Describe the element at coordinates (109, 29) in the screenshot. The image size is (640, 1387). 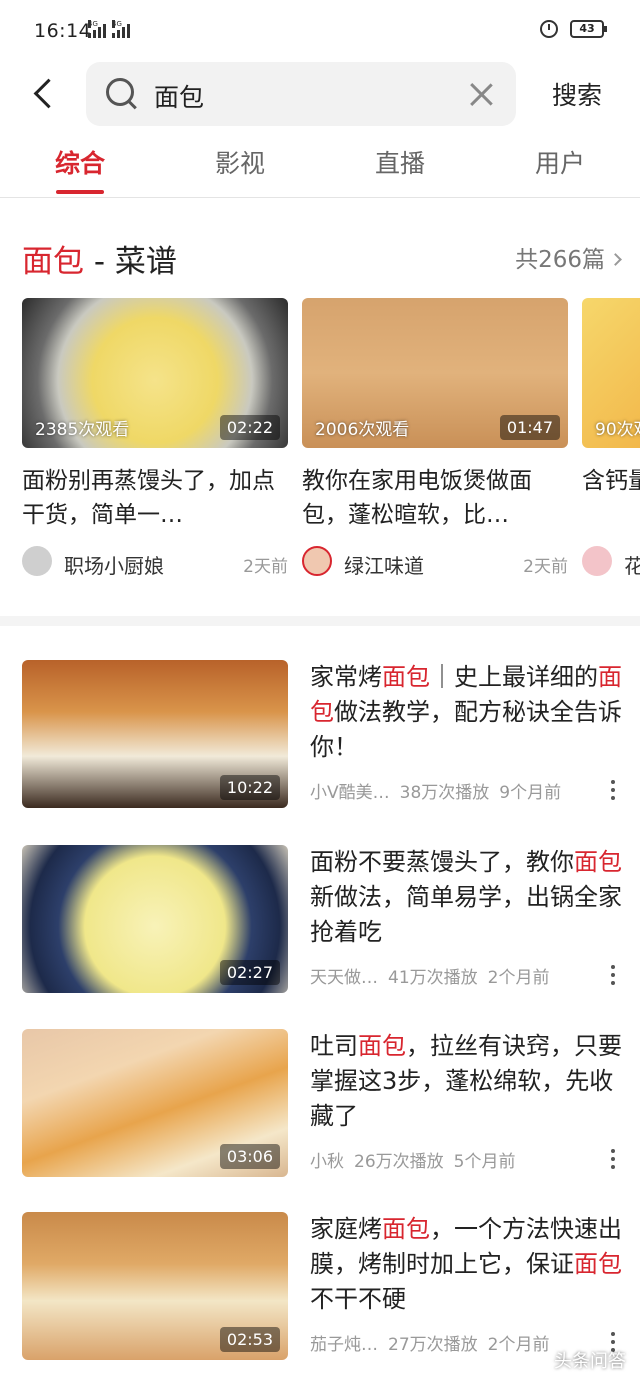
I see `signal-indicators: 4G 4G` at that location.